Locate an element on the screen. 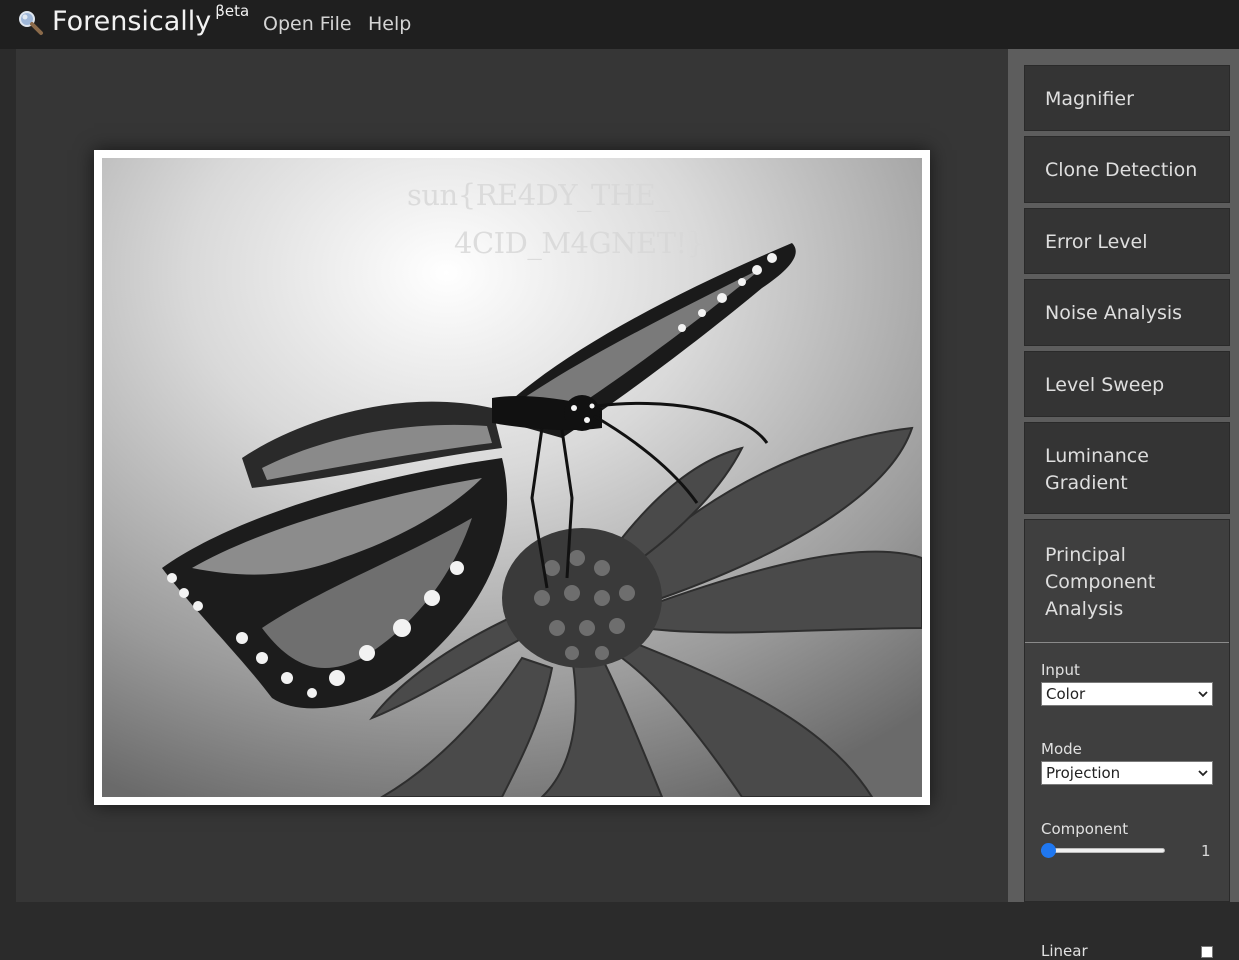 The image size is (1239, 960). component-label: Component is located at coordinates (1085, 829).